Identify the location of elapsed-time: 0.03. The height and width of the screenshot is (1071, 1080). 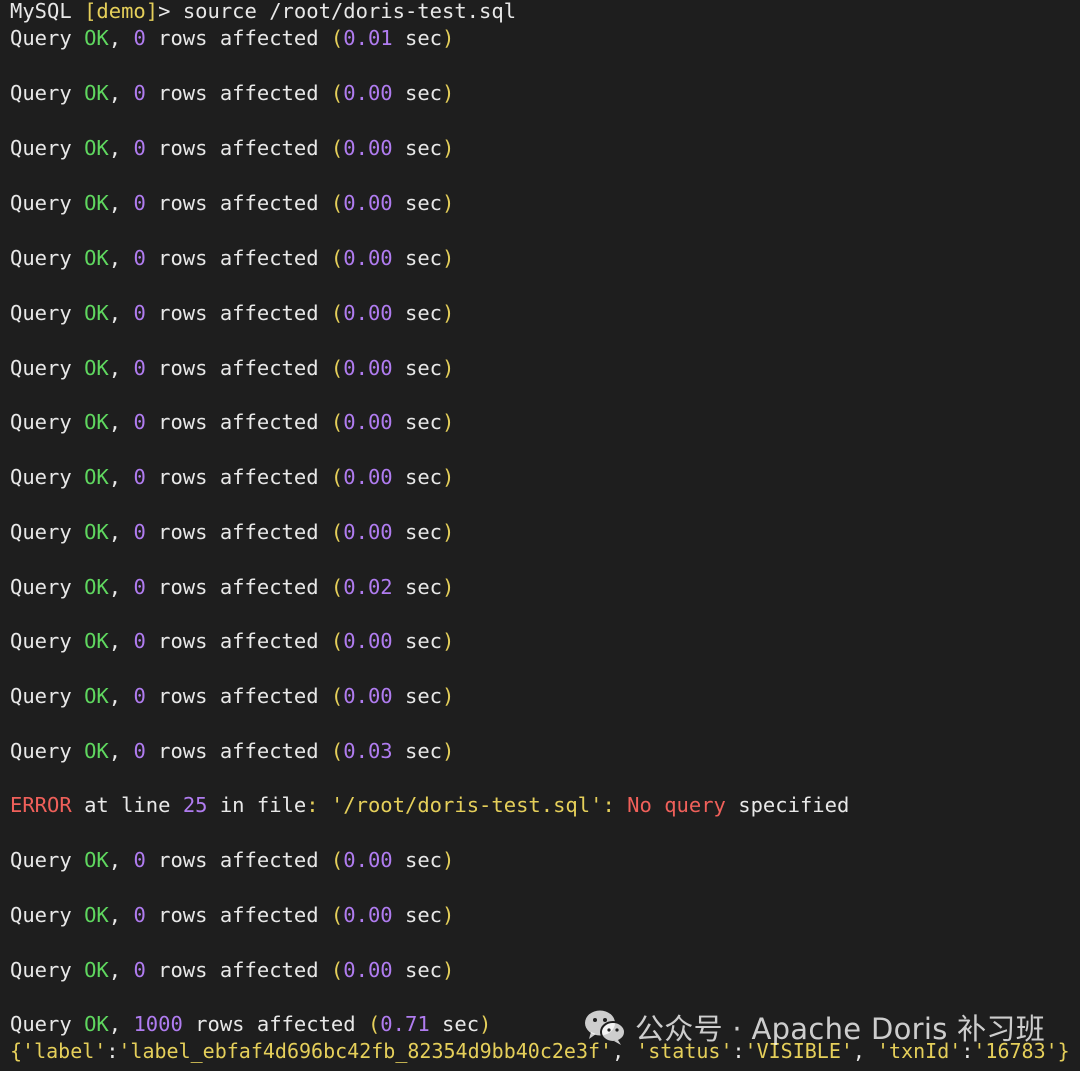
(368, 751).